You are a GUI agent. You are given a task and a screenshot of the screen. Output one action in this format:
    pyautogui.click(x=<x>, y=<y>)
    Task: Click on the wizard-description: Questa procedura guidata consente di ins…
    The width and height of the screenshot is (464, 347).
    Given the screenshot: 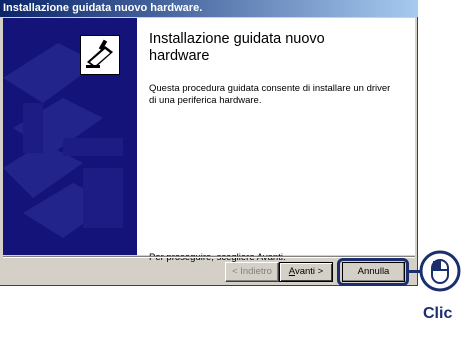 What is the action you would take?
    pyautogui.click(x=270, y=94)
    